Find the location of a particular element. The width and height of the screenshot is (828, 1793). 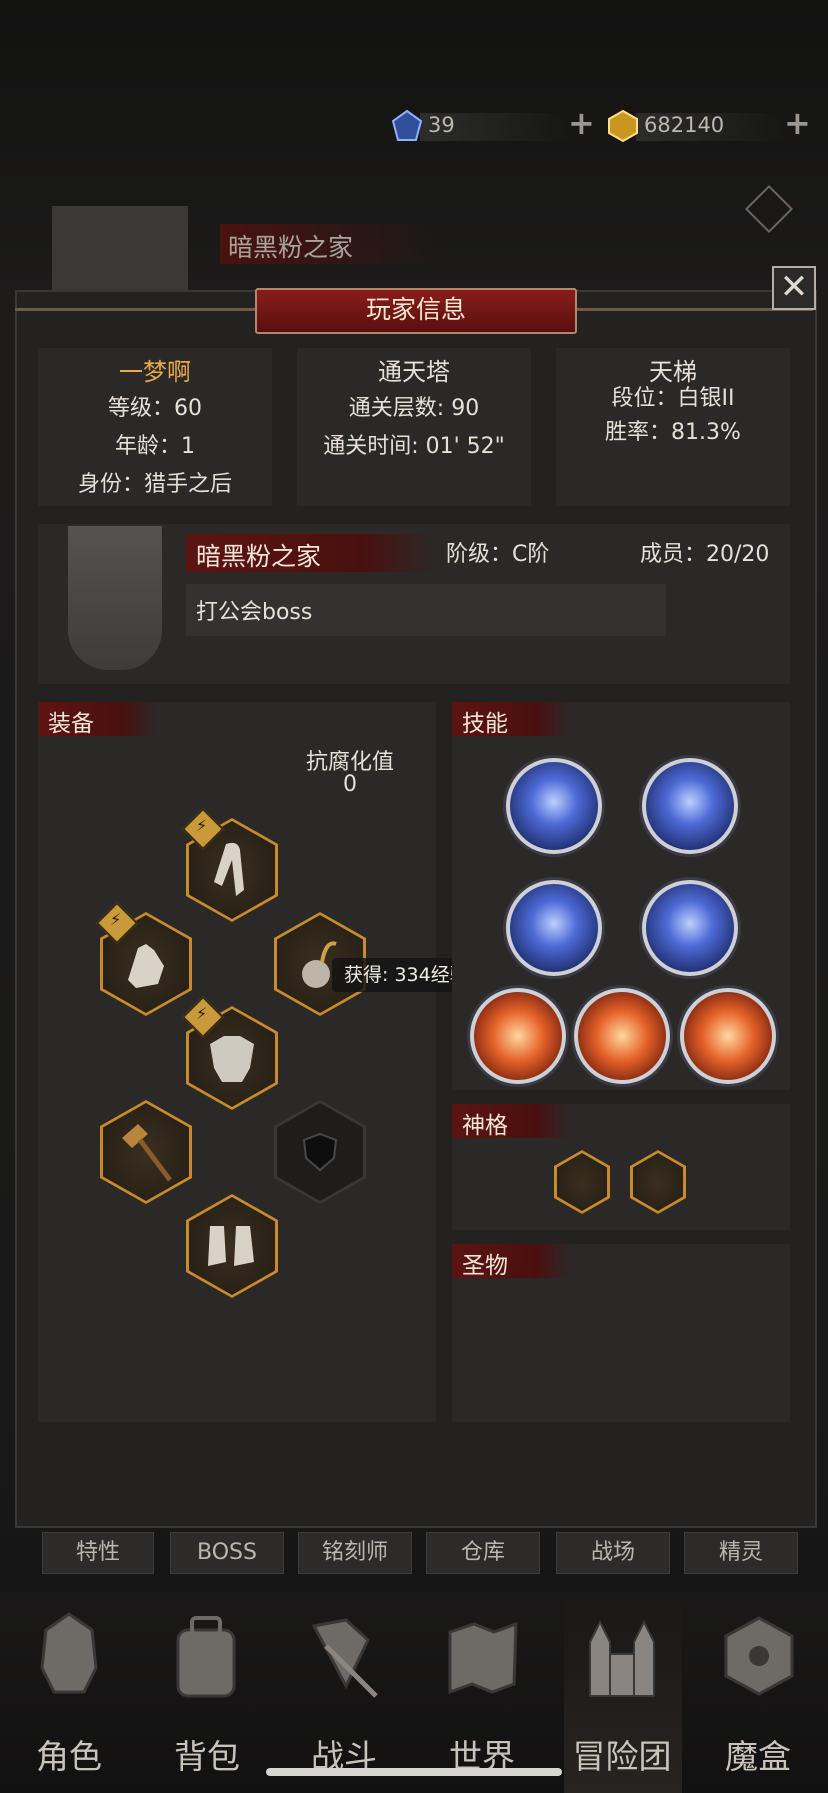

player-name: 一梦啊 is located at coordinates (155, 372).